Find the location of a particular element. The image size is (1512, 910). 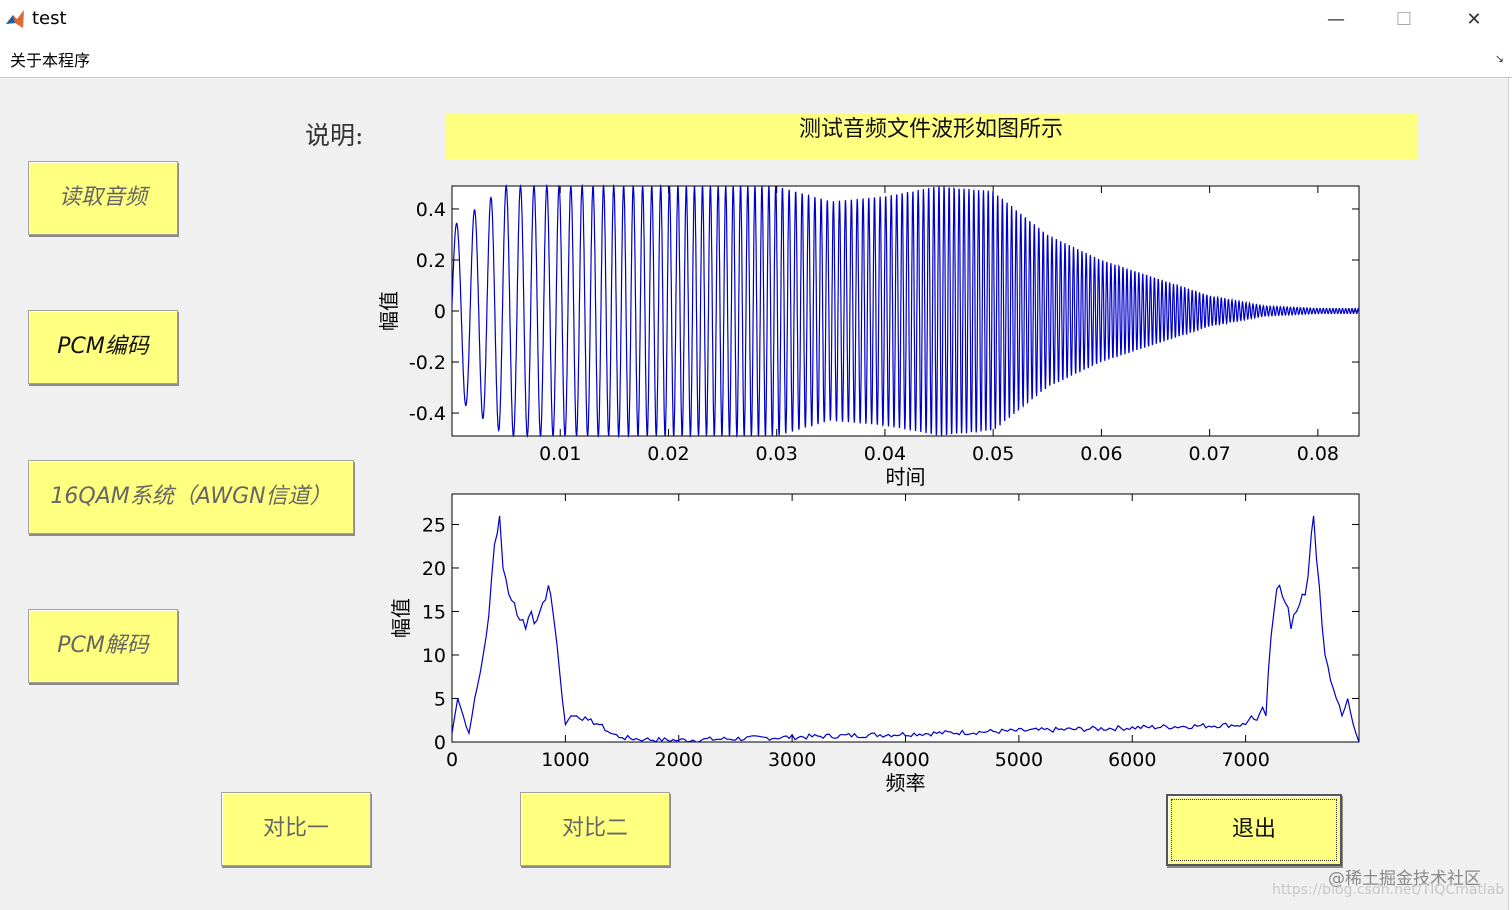

watermark-url: https://blog.csdn.net/TIQCmatlab is located at coordinates (1388, 890).